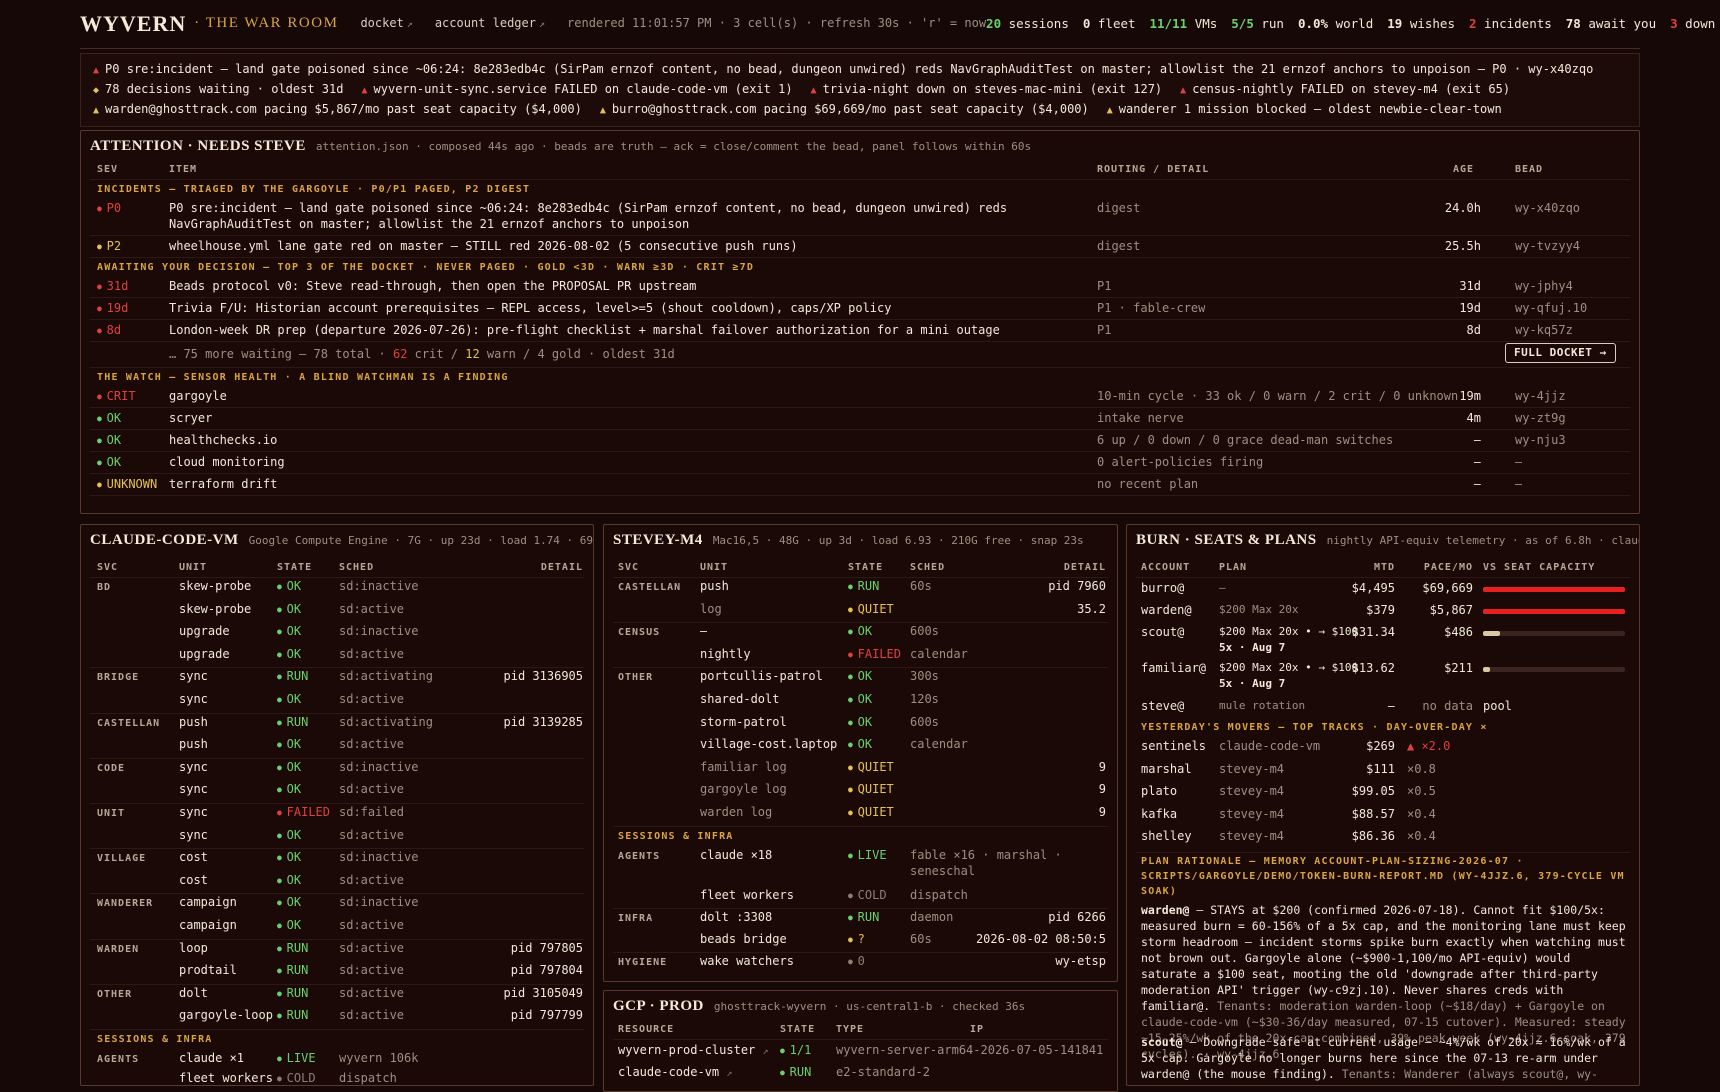 Image resolution: width=1720 pixels, height=1092 pixels. Describe the element at coordinates (736, 916) in the screenshot. I see `unit-name: dolt :3308` at that location.